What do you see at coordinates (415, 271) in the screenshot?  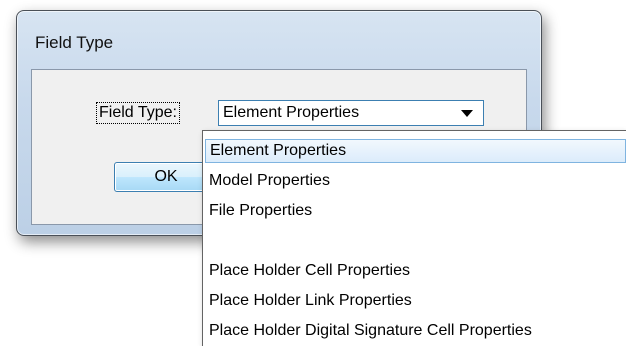 I see `option-place-holder-cell-properties: Place Holder Cell Properties` at bounding box center [415, 271].